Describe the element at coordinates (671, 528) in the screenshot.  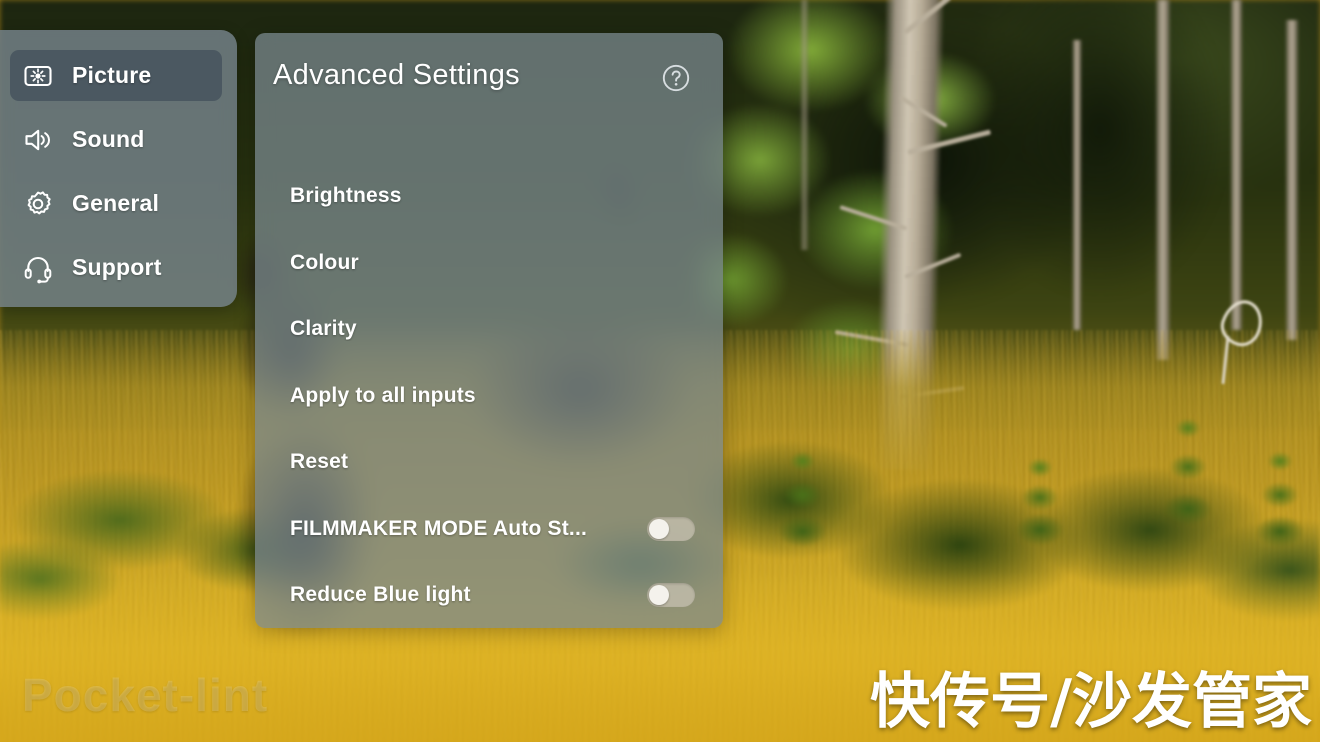
I see `filmmaker-mode-toggle` at that location.